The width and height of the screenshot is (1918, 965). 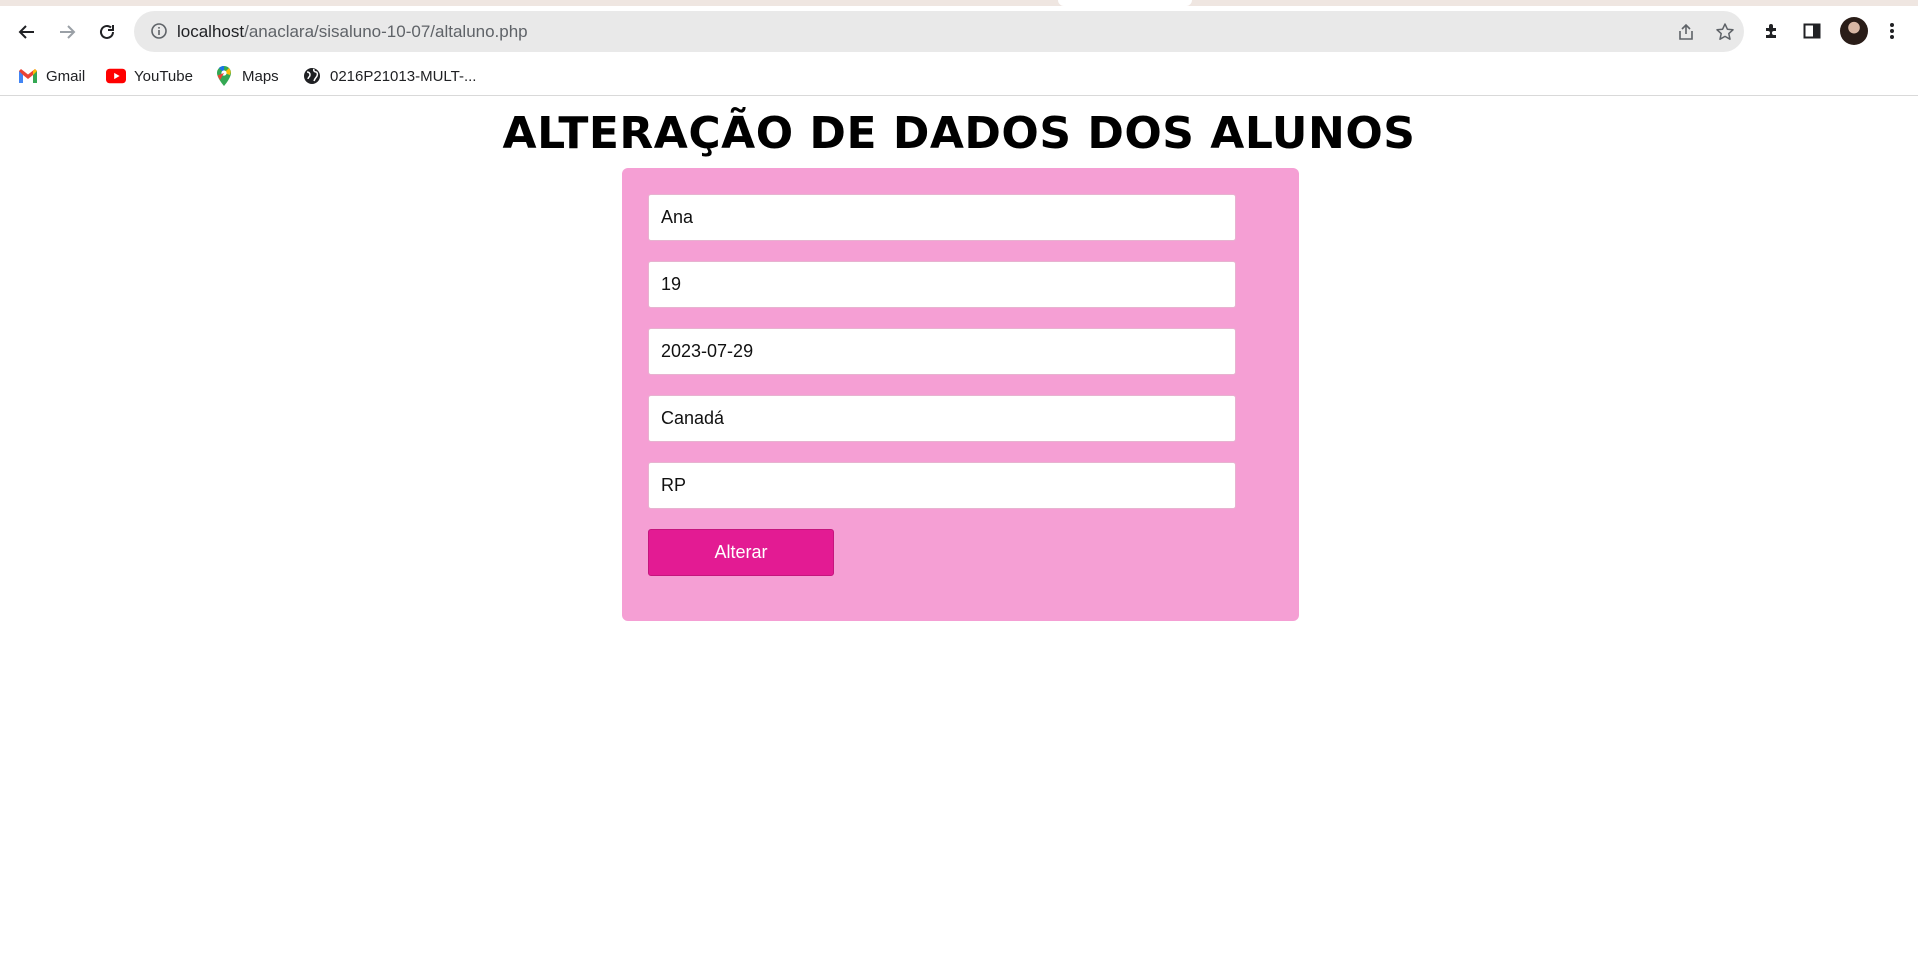 I want to click on profile-avatar, so click(x=1854, y=31).